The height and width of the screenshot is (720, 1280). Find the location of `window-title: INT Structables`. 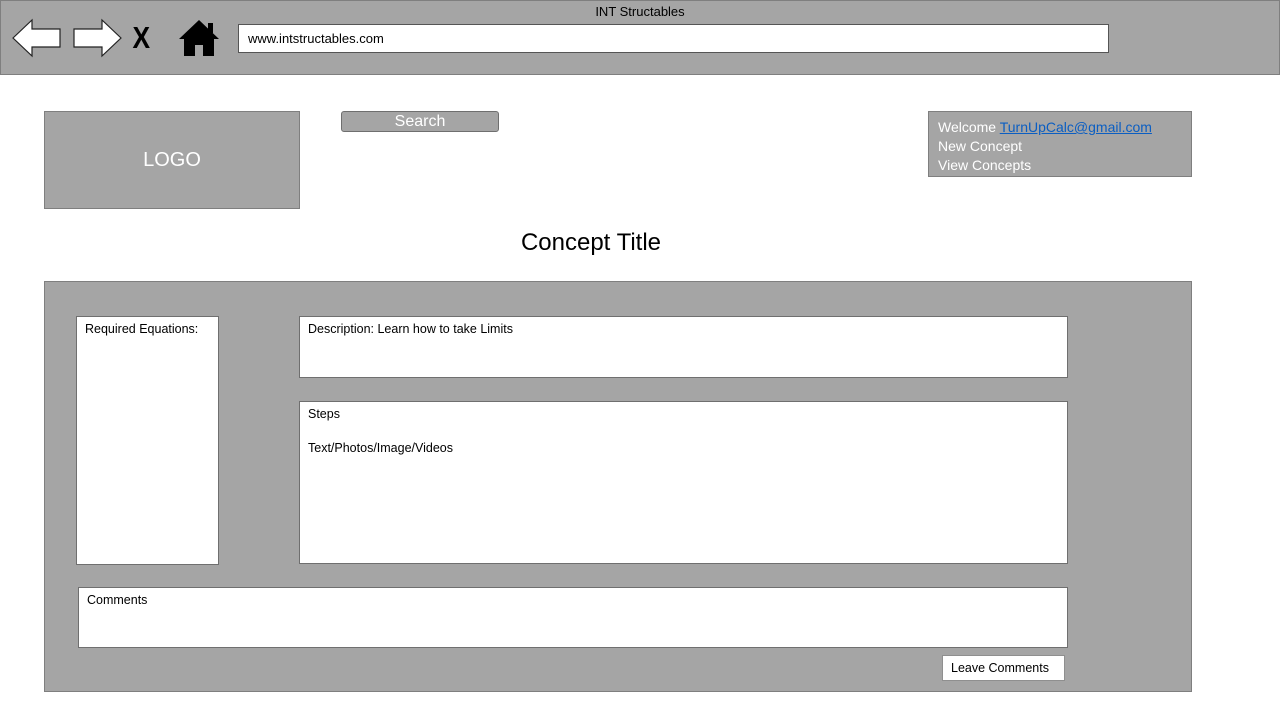

window-title: INT Structables is located at coordinates (640, 11).